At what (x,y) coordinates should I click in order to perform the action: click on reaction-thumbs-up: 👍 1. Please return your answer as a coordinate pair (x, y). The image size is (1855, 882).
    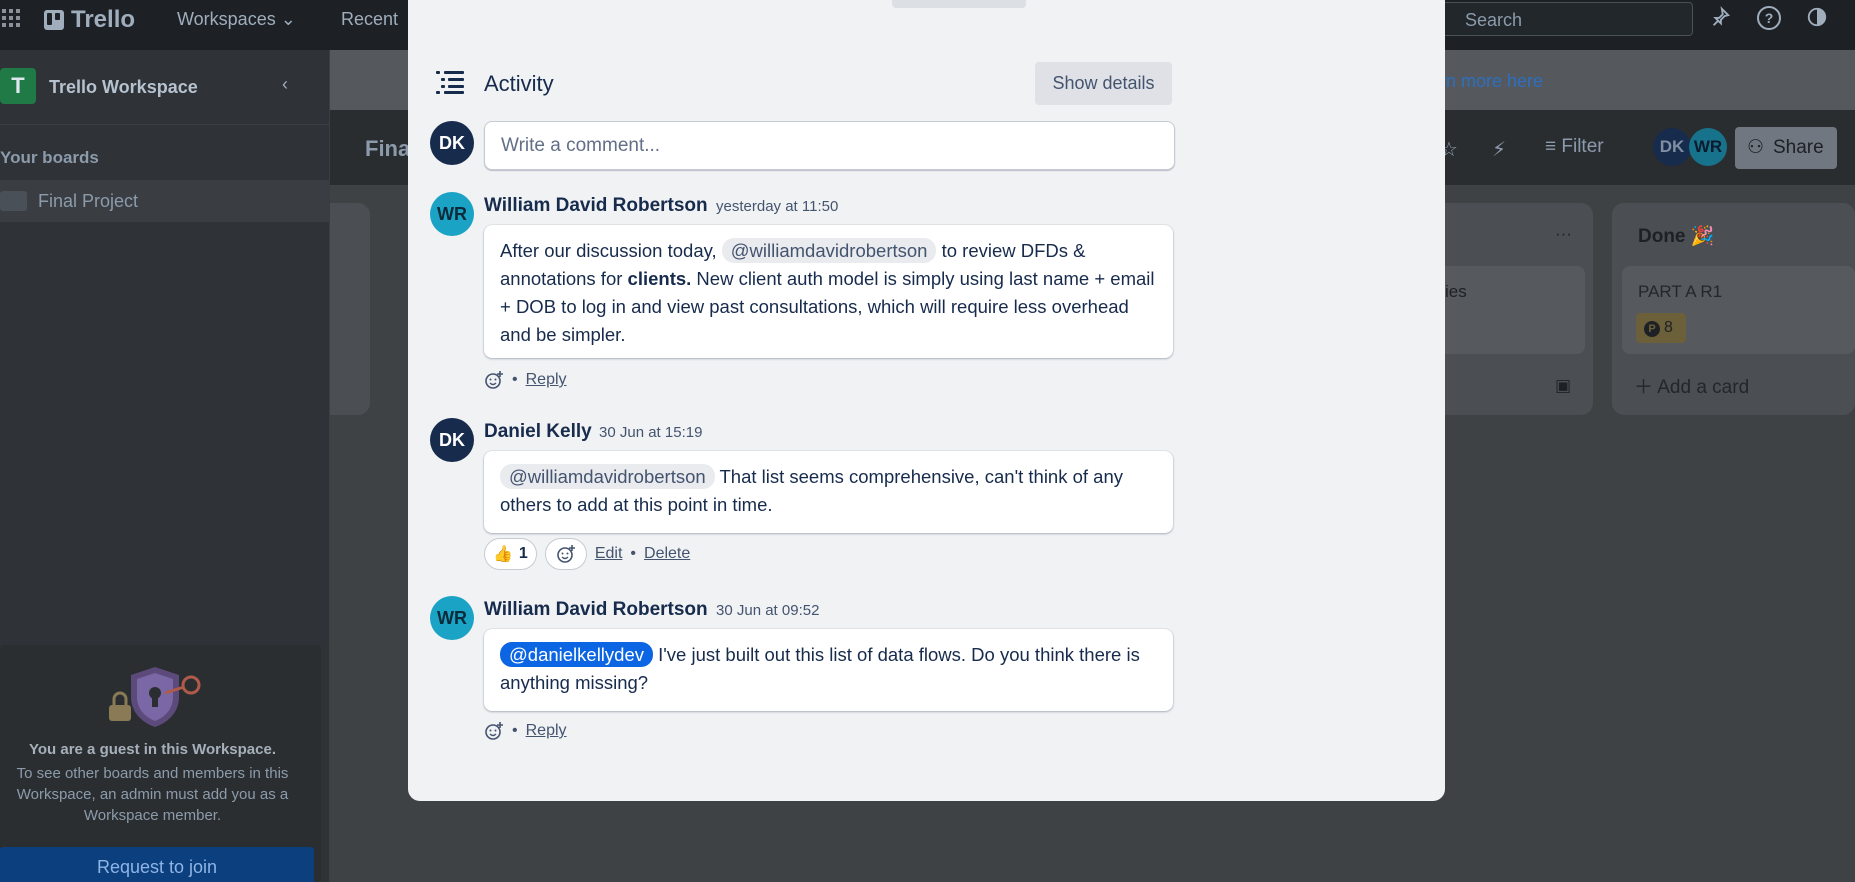
    Looking at the image, I should click on (510, 554).